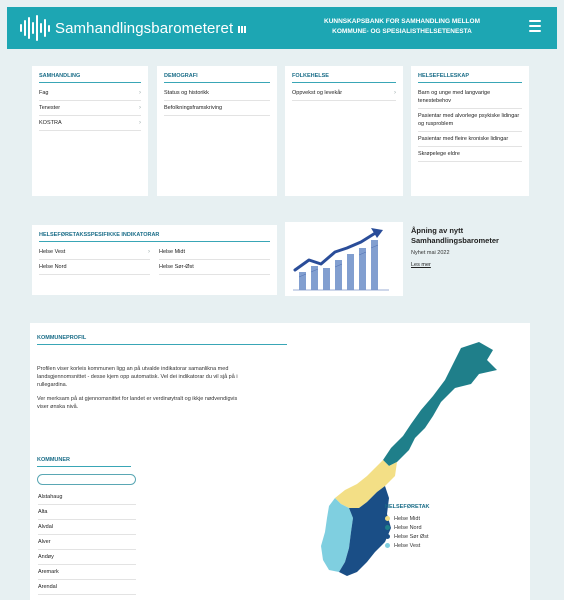 The width and height of the screenshot is (564, 600). I want to click on card-title: HELSEFØRETAKSSPESIFIKKE INDIKATORAR, so click(154, 237).